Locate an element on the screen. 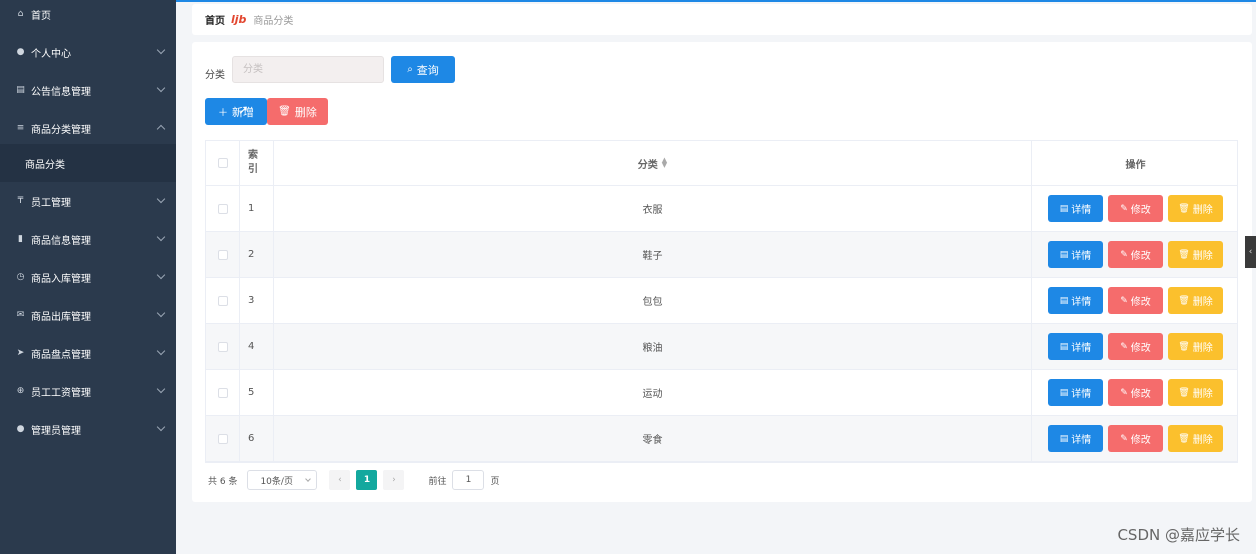 The height and width of the screenshot is (554, 1256). header-category: 分类 ▲ ▼ is located at coordinates (653, 163).